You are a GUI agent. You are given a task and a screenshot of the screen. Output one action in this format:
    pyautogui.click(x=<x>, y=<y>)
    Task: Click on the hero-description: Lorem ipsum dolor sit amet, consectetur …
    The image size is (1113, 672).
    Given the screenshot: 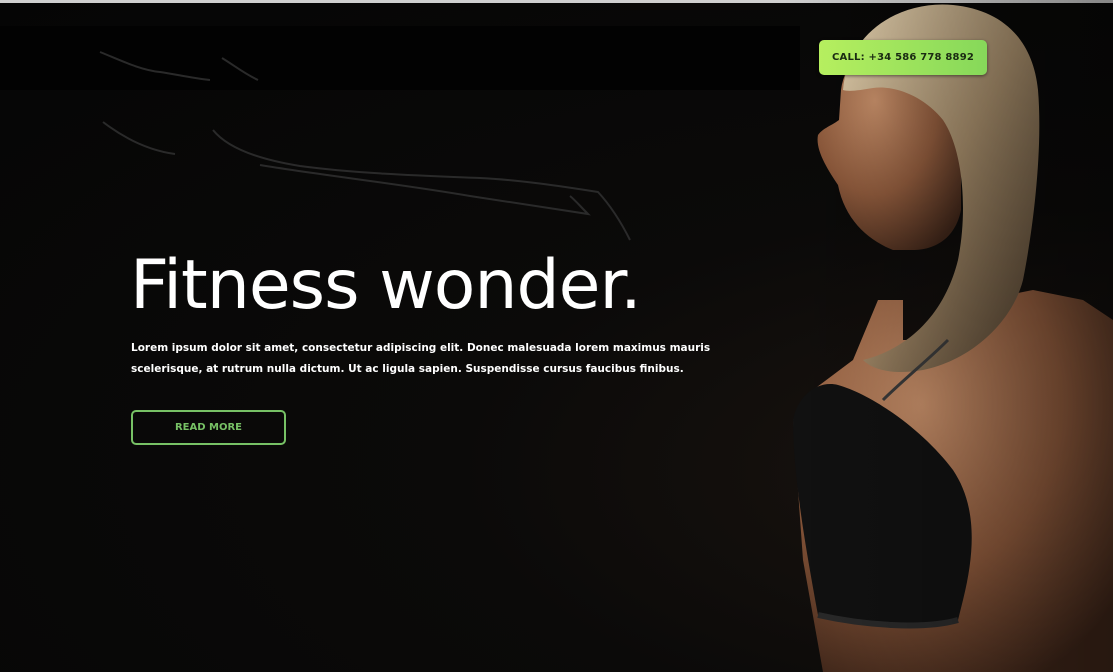 What is the action you would take?
    pyautogui.click(x=421, y=358)
    